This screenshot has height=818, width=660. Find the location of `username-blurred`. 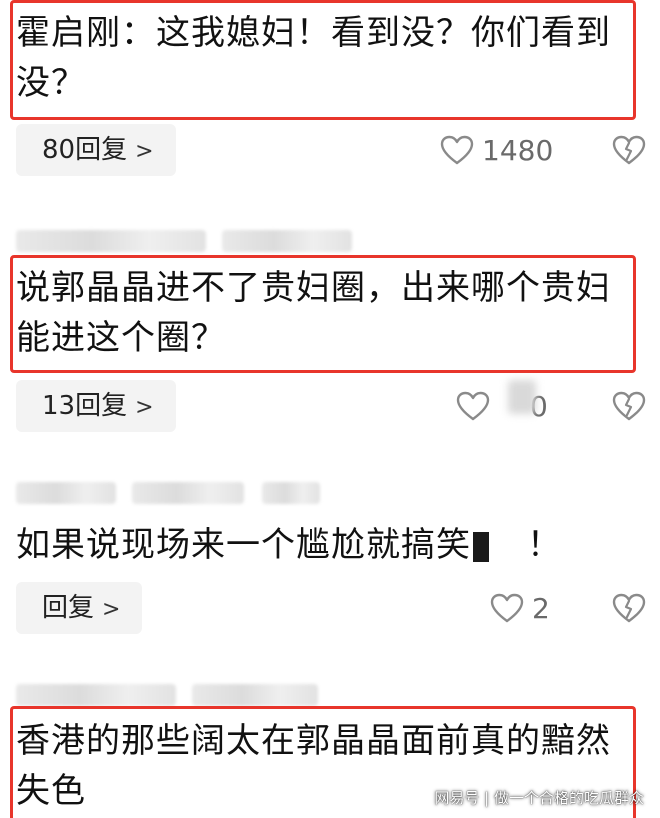

username-blurred is located at coordinates (96, 695).